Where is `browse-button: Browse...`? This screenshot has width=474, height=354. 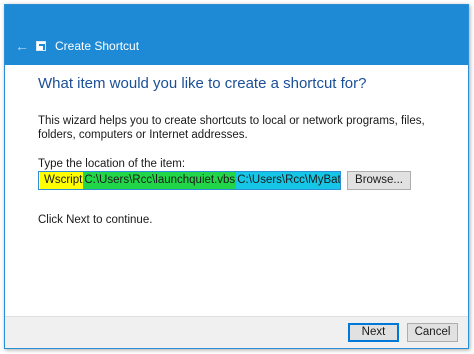 browse-button: Browse... is located at coordinates (379, 180).